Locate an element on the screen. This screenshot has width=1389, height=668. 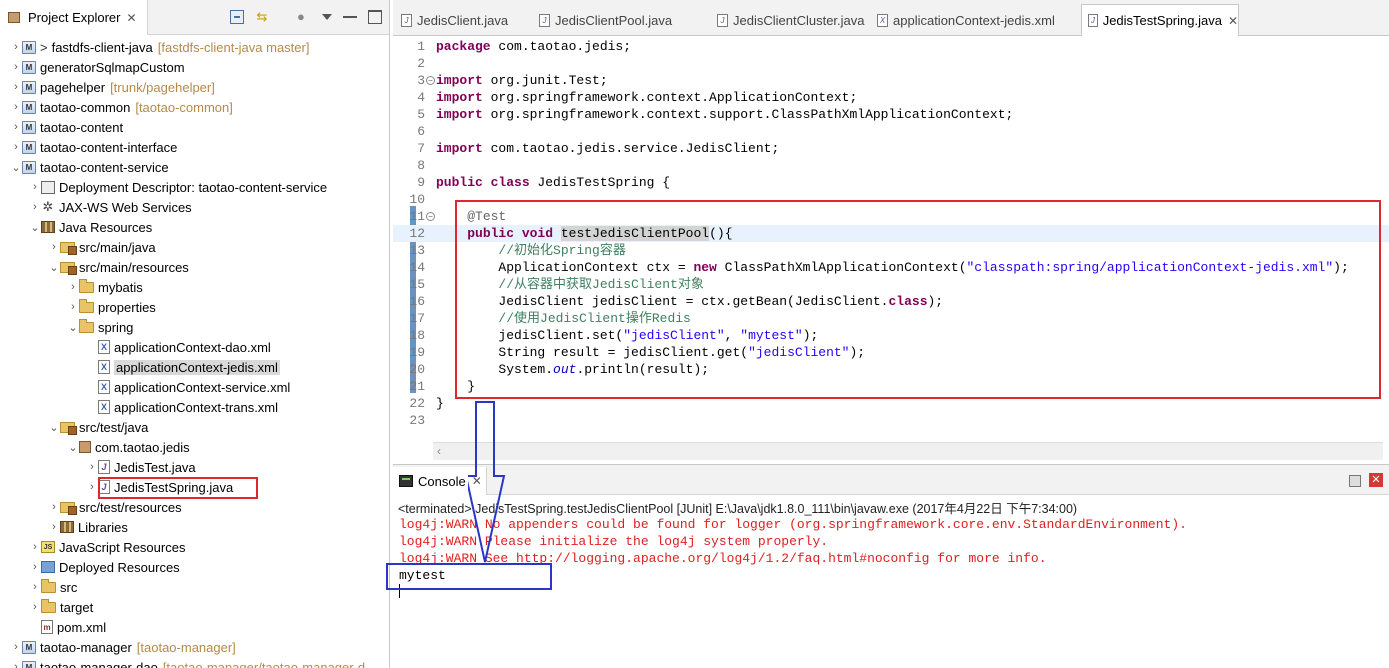
console-tabbar: Console ✕ ✕ is located at coordinates (891, 480).